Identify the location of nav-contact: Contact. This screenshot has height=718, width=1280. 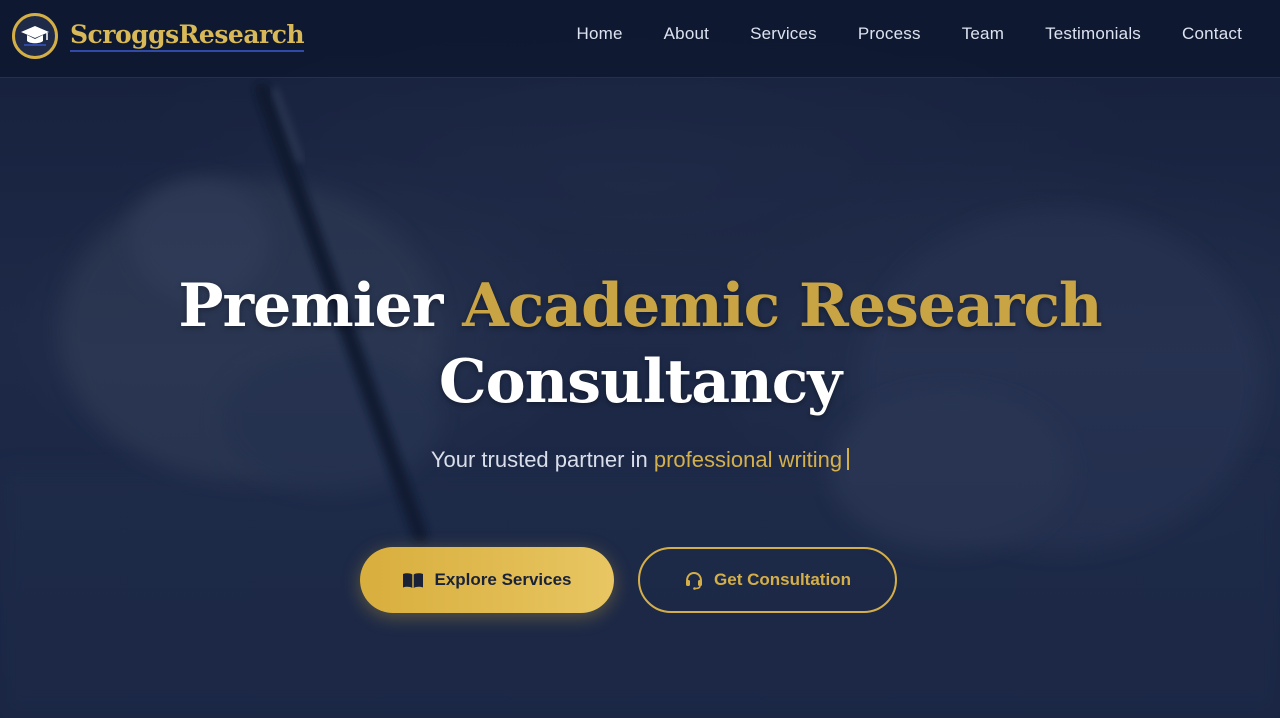
(1212, 34).